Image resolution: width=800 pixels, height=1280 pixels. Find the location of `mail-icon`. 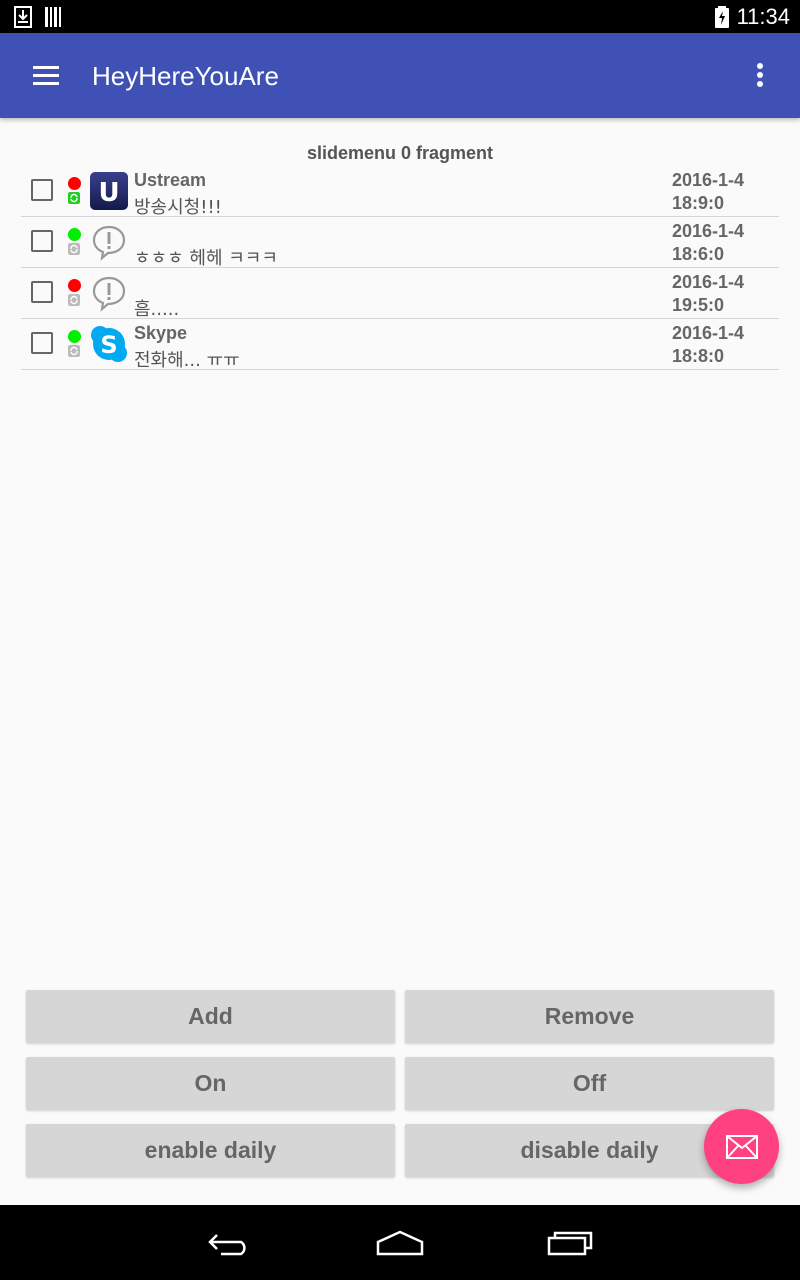

mail-icon is located at coordinates (741, 1146).